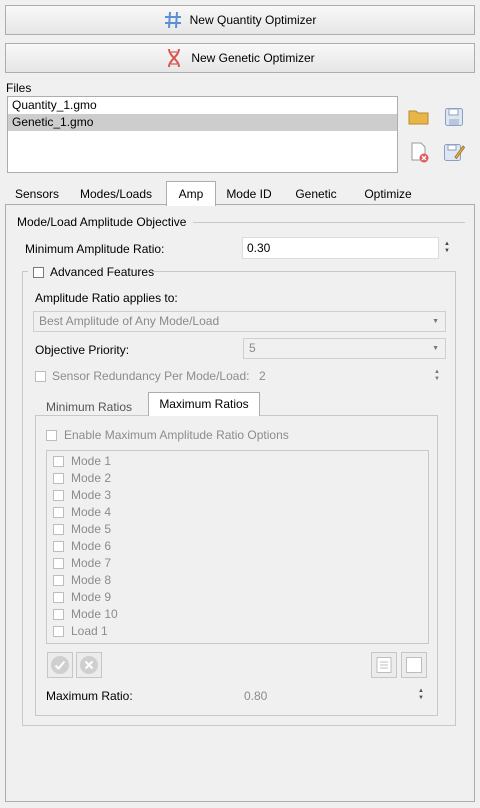 This screenshot has height=808, width=480. What do you see at coordinates (95, 249) in the screenshot?
I see `min-amp-ratio-label: Minimum Amplitude Ratio:` at bounding box center [95, 249].